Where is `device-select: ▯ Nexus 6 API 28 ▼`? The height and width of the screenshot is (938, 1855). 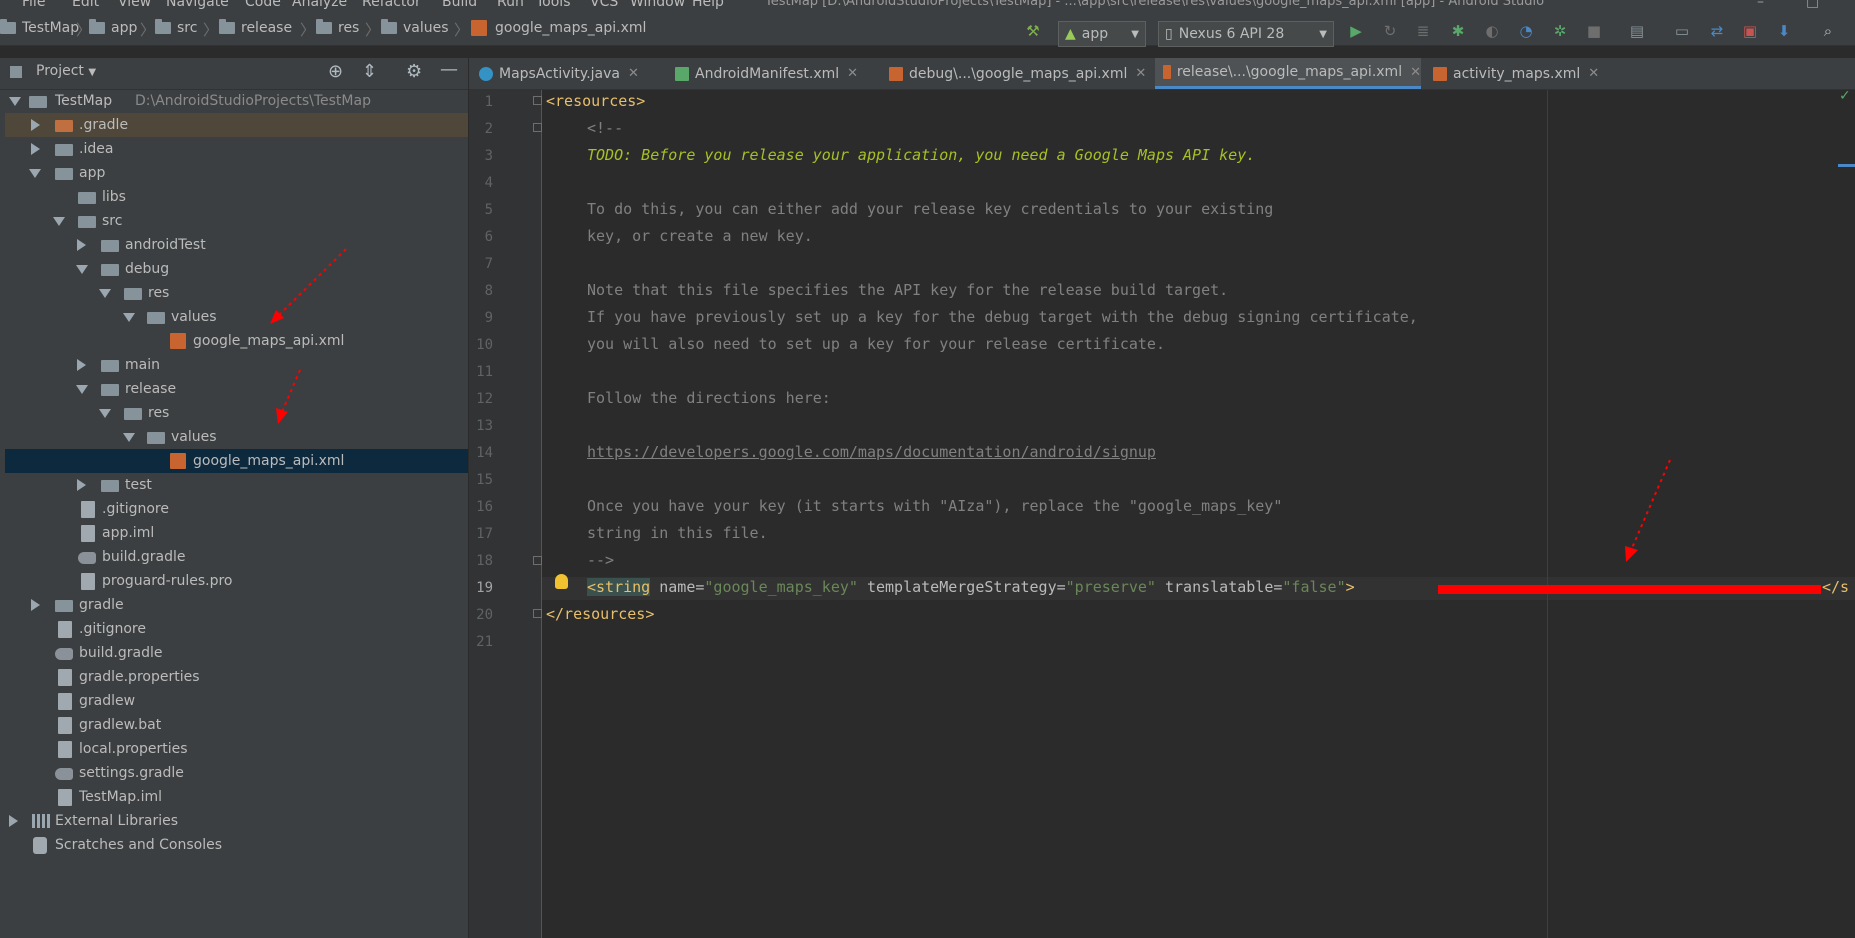 device-select: ▯ Nexus 6 API 28 ▼ is located at coordinates (1246, 34).